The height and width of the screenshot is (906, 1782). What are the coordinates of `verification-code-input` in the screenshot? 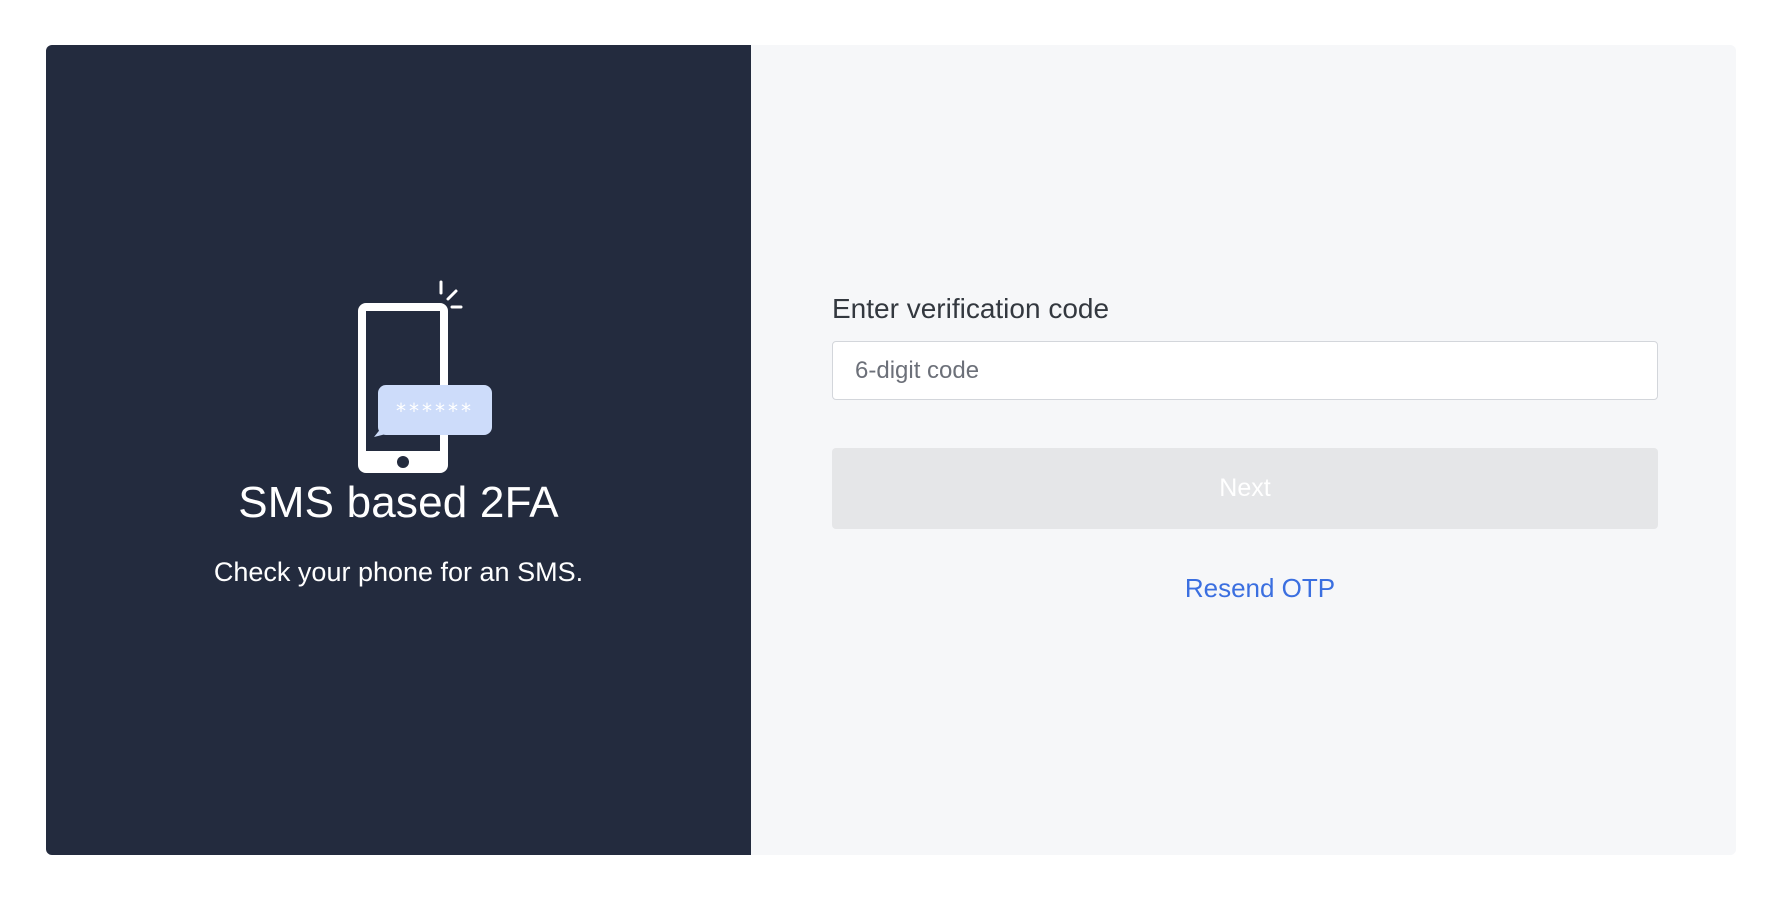 It's located at (1245, 370).